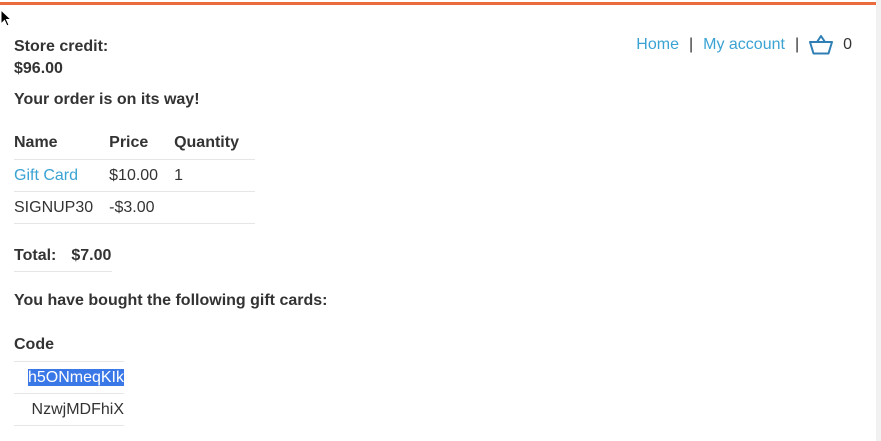 This screenshot has height=441, width=881. Describe the element at coordinates (878, 220) in the screenshot. I see `scrollbar` at that location.